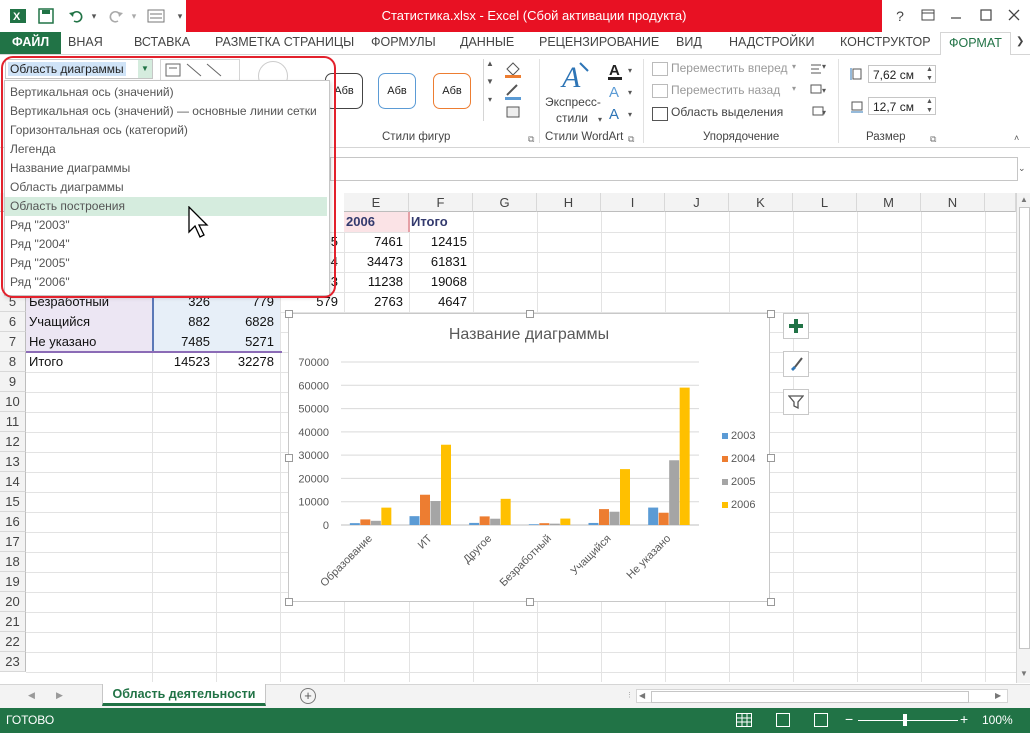 The height and width of the screenshot is (733, 1030). What do you see at coordinates (31, 43) in the screenshot?
I see `tab-file: ФАЙЛ` at bounding box center [31, 43].